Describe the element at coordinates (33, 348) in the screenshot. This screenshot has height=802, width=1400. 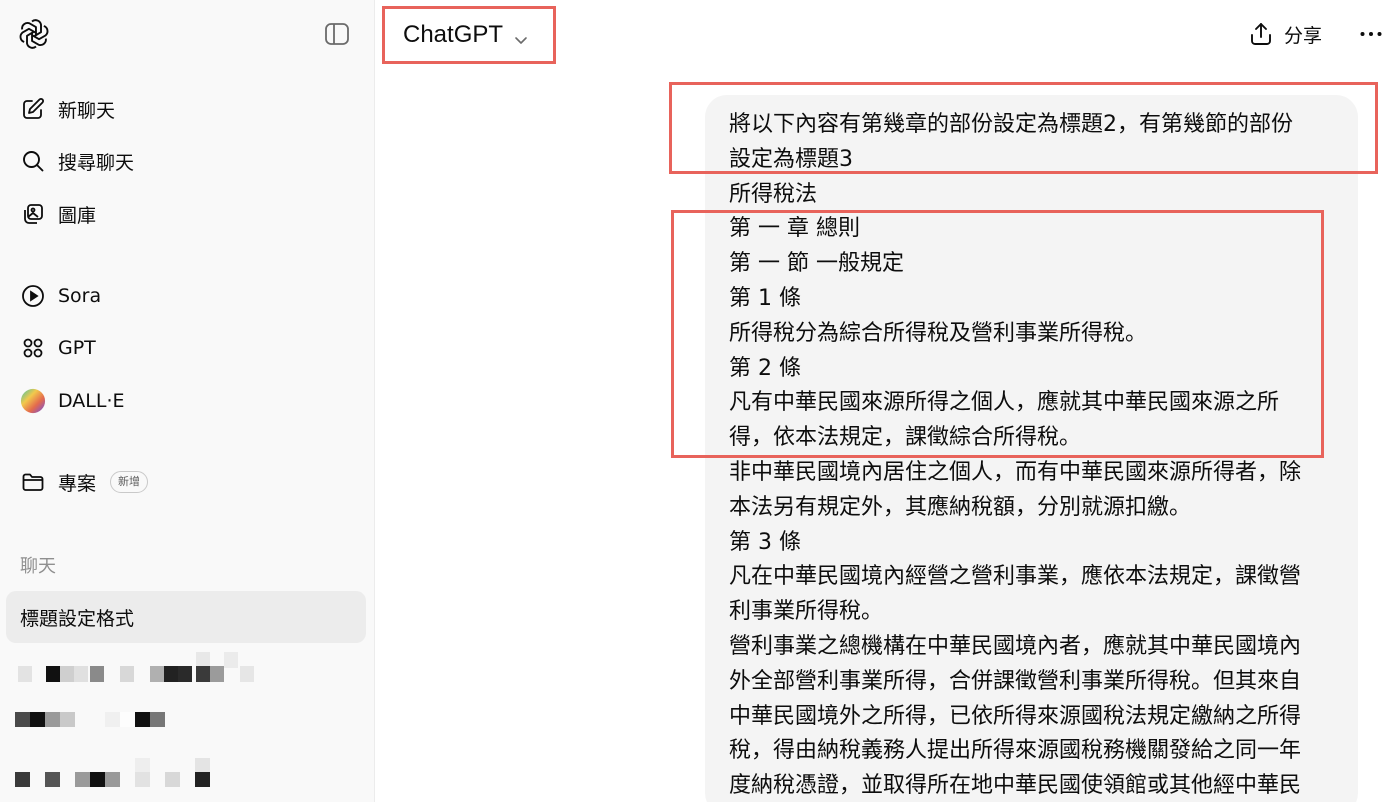
I see `grid-icon` at that location.